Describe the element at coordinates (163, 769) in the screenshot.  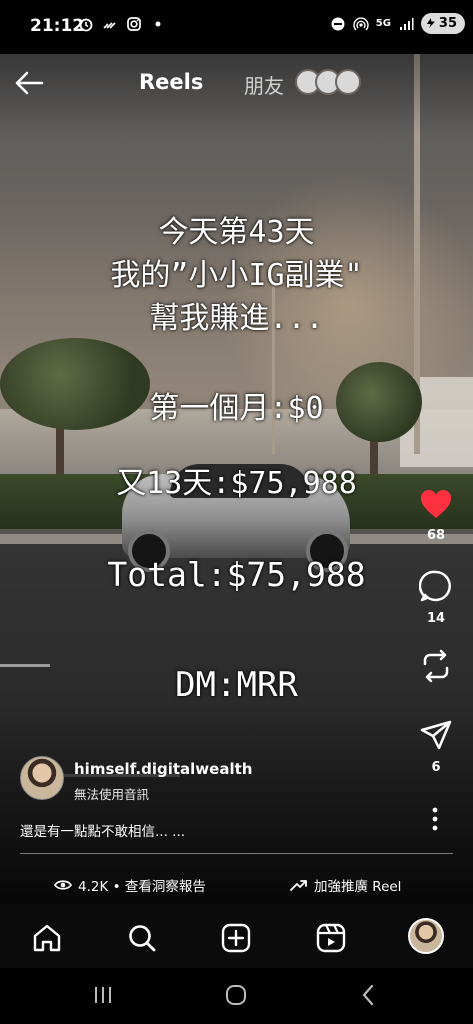
I see `author-username: himself.digitalwealth` at that location.